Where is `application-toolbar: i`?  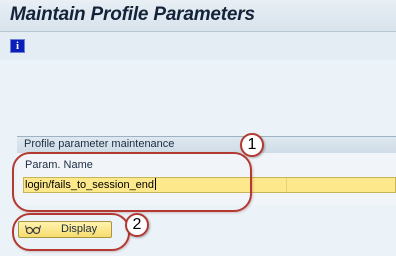 application-toolbar: i is located at coordinates (198, 46).